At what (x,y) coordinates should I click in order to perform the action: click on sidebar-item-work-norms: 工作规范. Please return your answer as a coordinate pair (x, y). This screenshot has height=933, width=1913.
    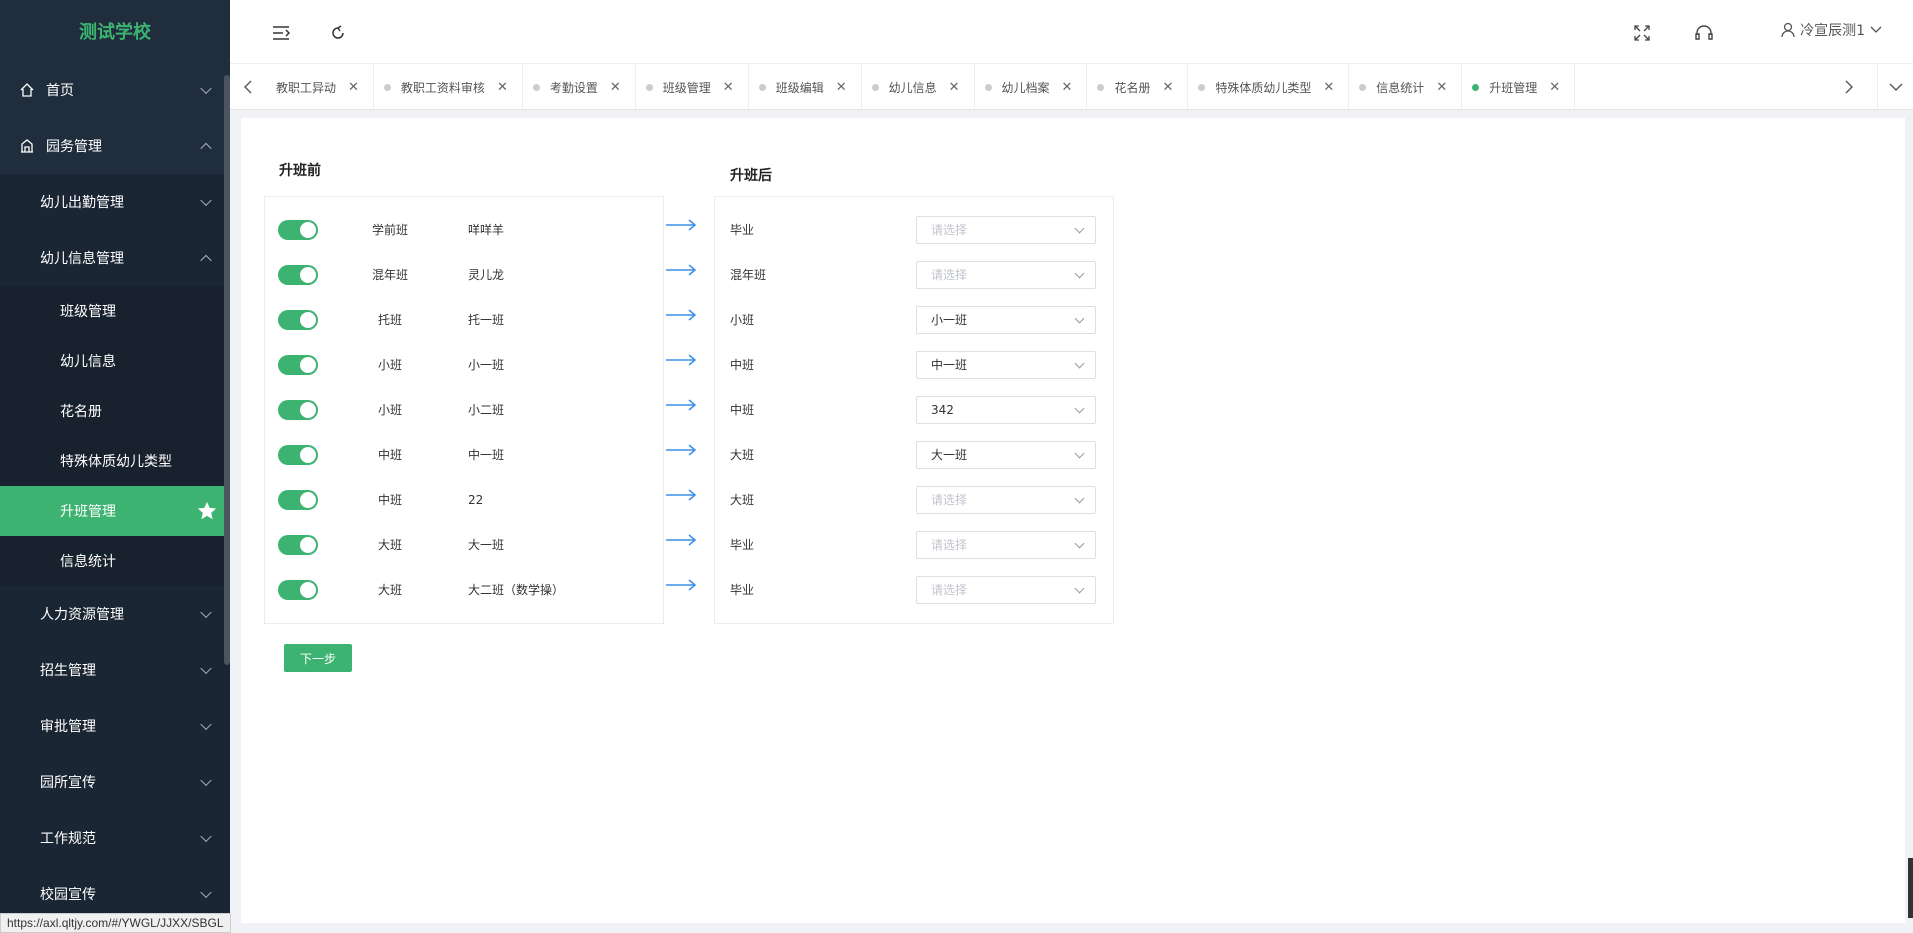
    Looking at the image, I should click on (115, 838).